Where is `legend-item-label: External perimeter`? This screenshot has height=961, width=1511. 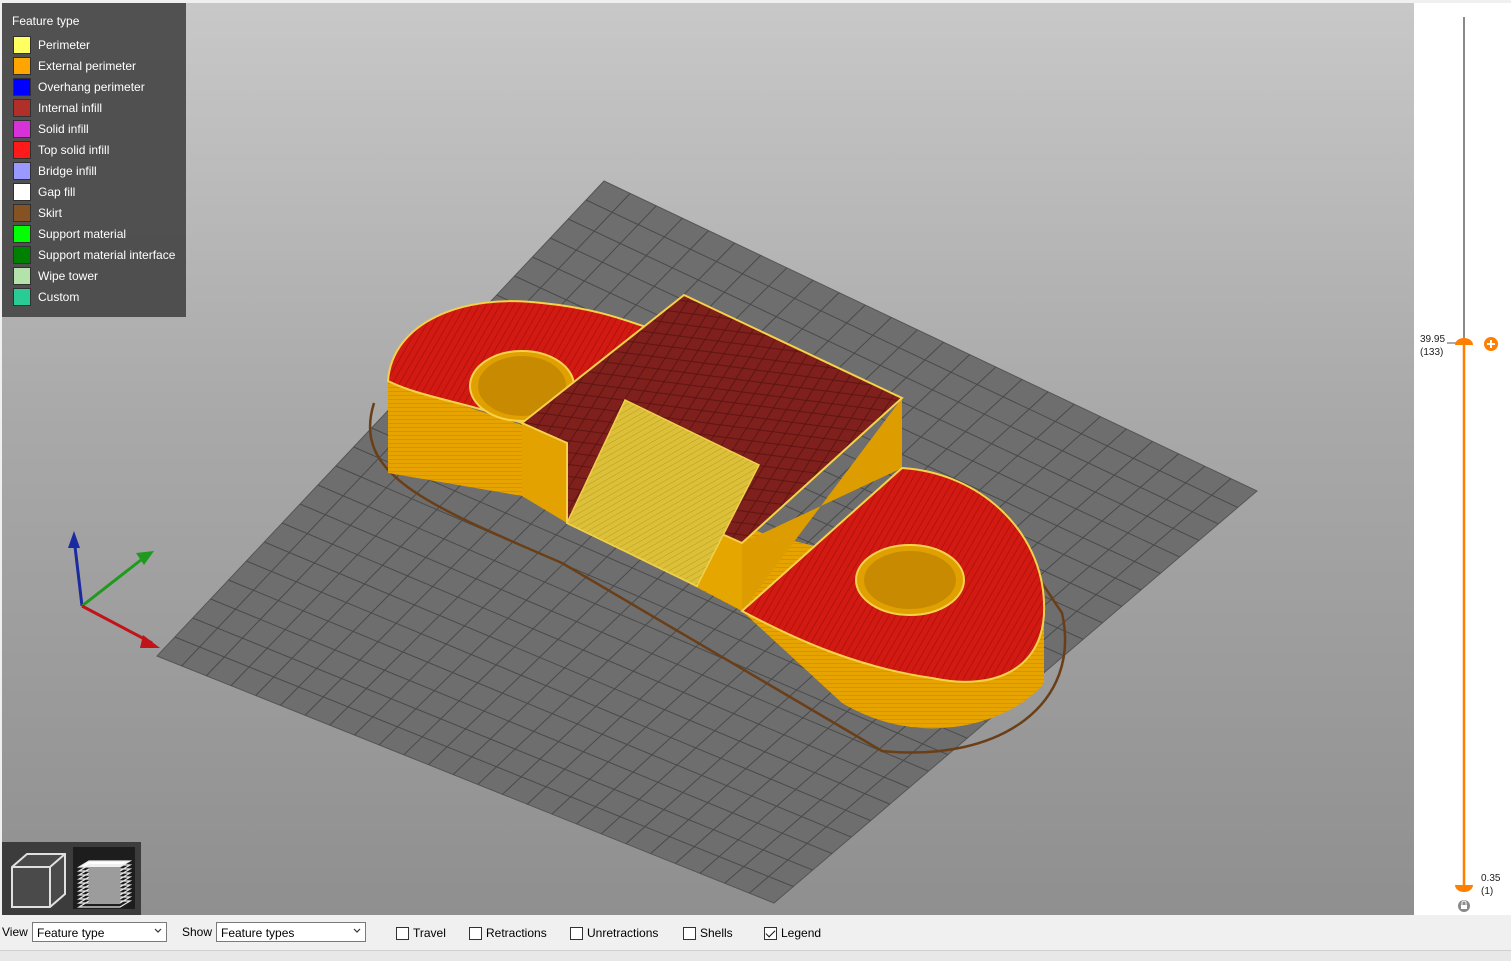 legend-item-label: External perimeter is located at coordinates (87, 65).